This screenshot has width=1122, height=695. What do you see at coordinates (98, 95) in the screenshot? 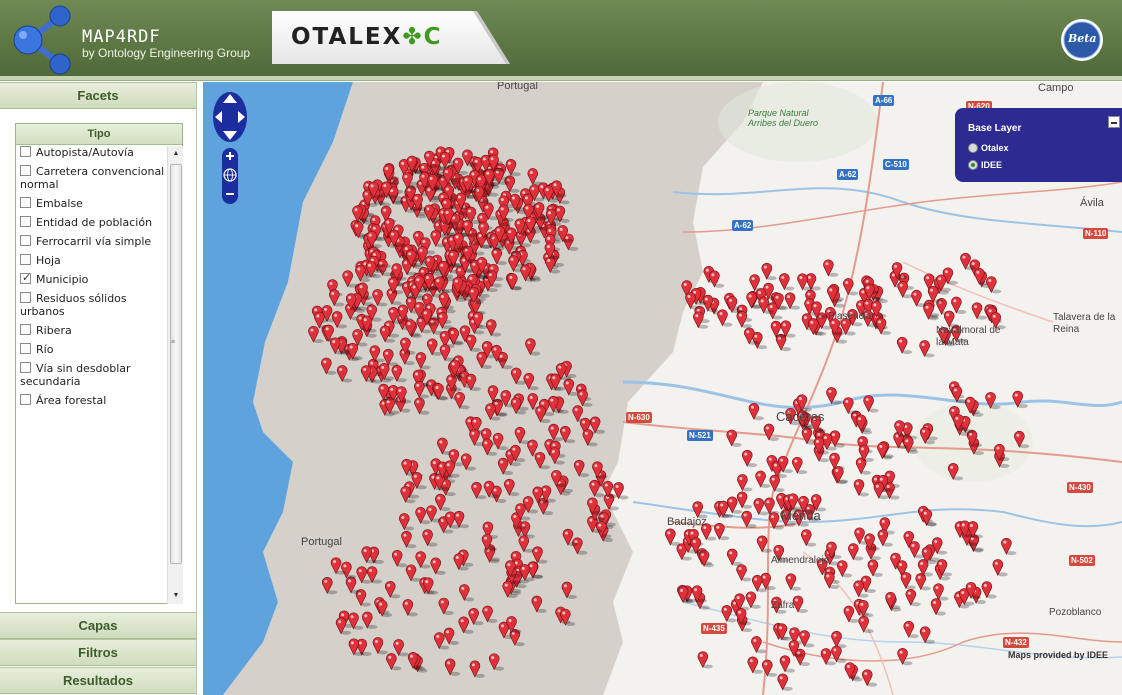
I see `section-facets-header: Facets` at bounding box center [98, 95].